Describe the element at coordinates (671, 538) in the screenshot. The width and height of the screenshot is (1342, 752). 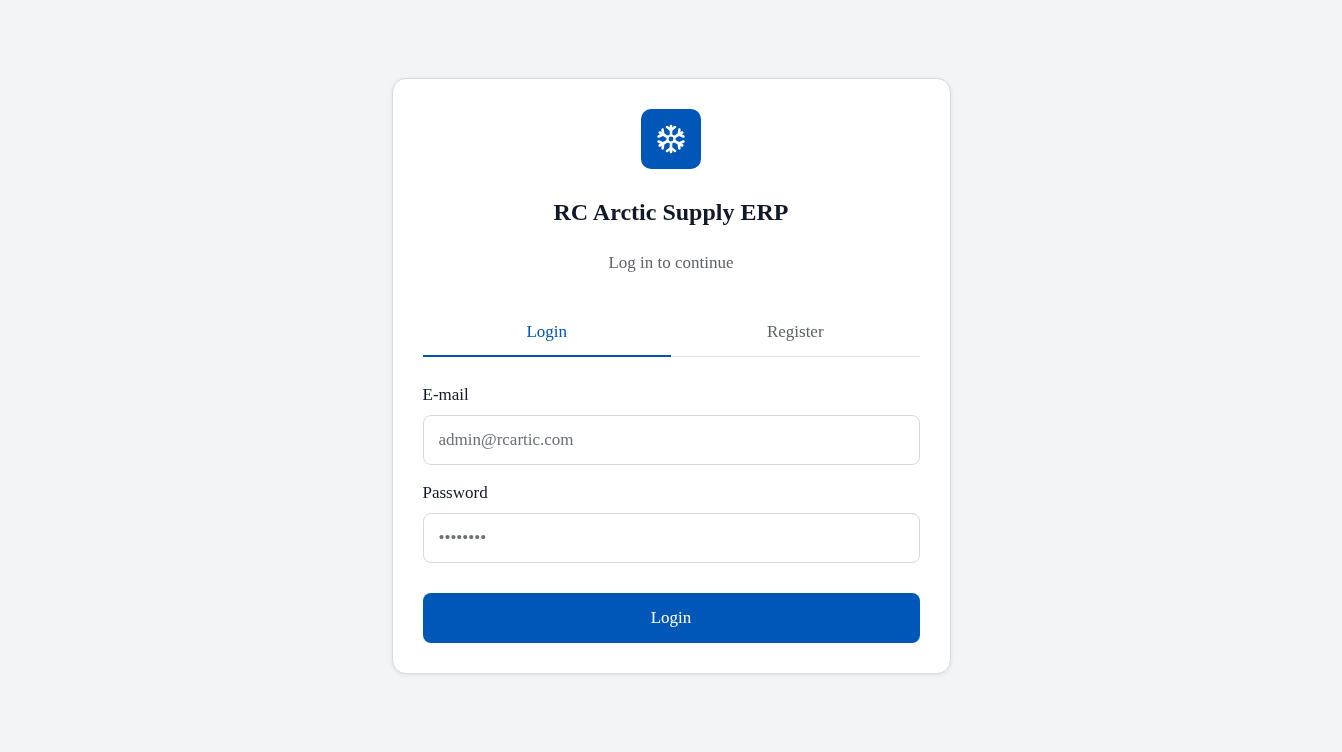
I see `input-field: ••••••••` at that location.